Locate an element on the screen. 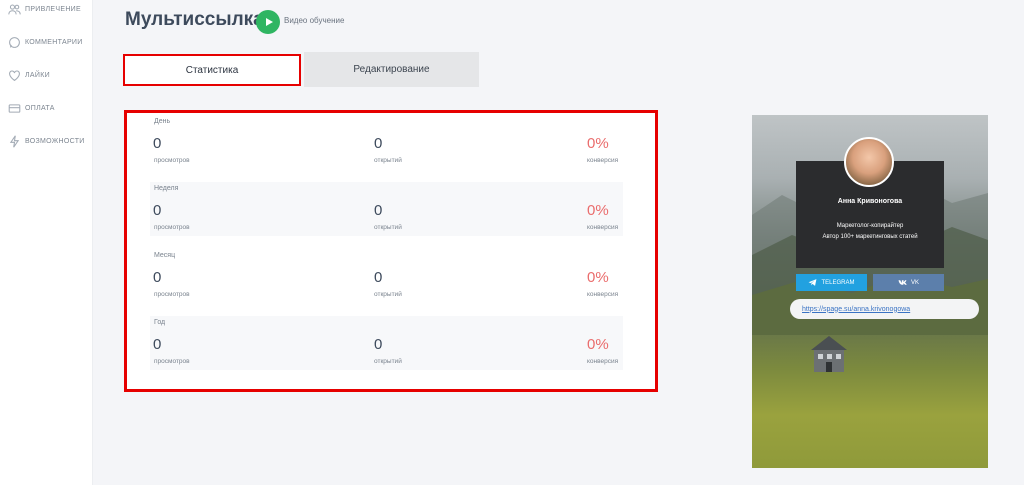  stats-row-year: Год 0 просмотров 0 открытий 0% конверсия is located at coordinates (386, 343).